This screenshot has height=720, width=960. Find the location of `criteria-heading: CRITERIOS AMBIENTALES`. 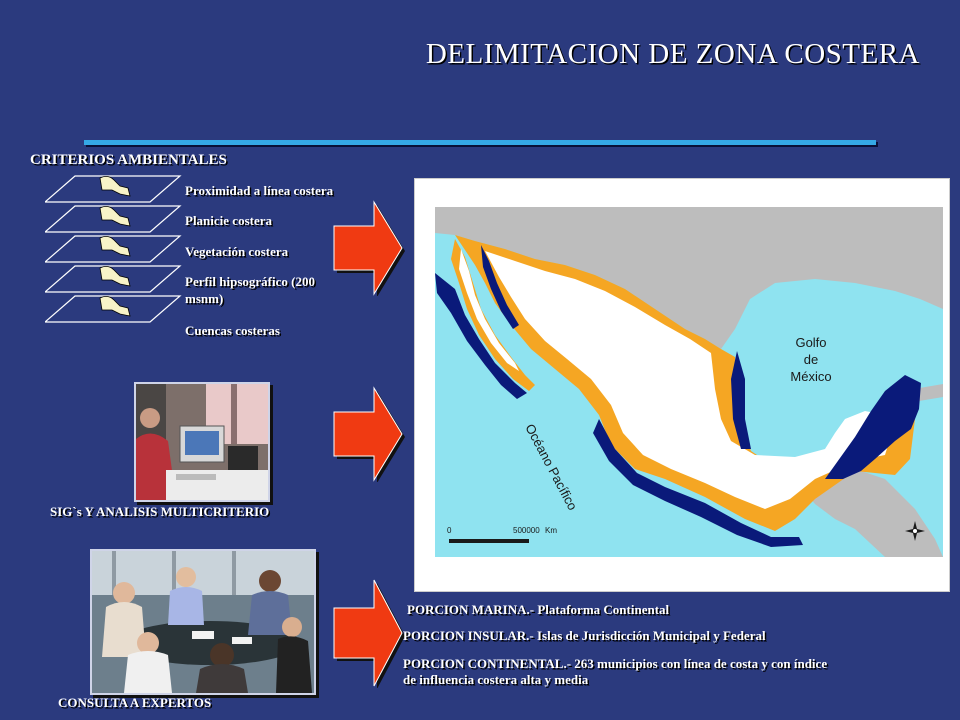

criteria-heading: CRITERIOS AMBIENTALES is located at coordinates (128, 160).